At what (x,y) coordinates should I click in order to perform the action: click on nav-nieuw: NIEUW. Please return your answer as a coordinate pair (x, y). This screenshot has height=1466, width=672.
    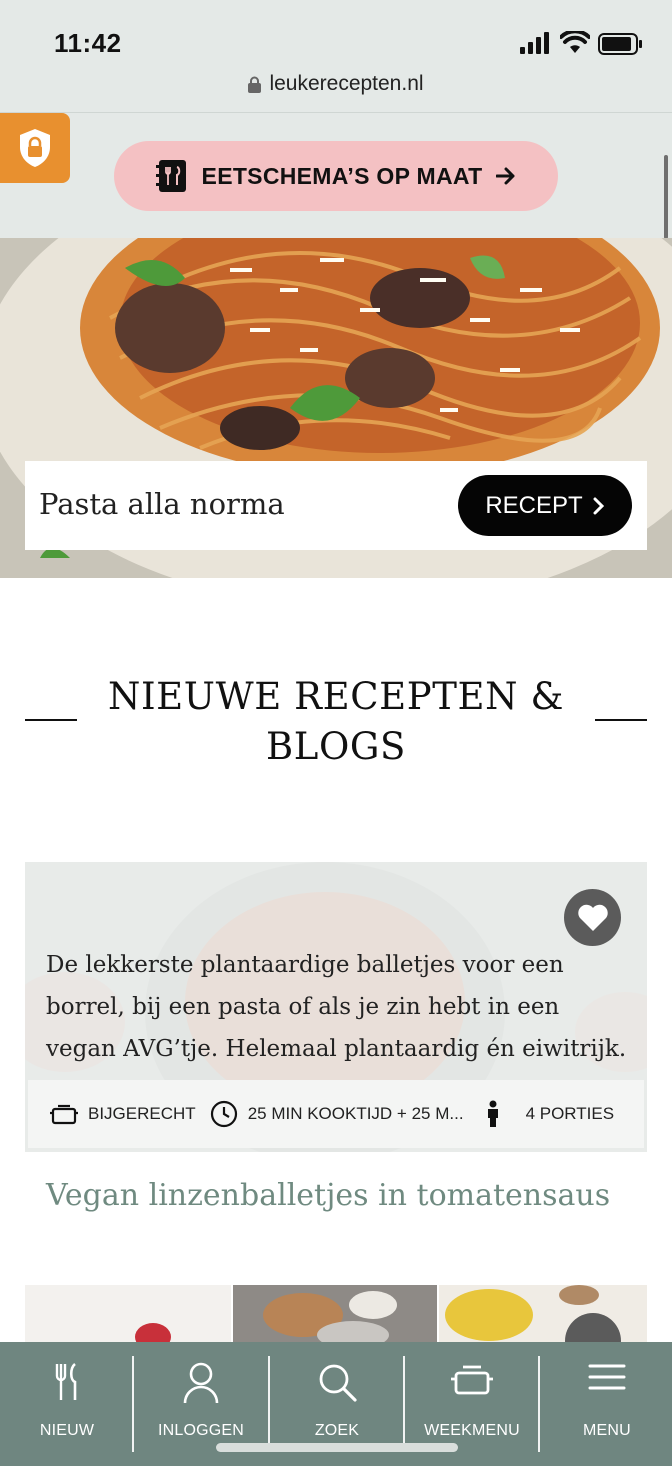
    Looking at the image, I should click on (67, 1404).